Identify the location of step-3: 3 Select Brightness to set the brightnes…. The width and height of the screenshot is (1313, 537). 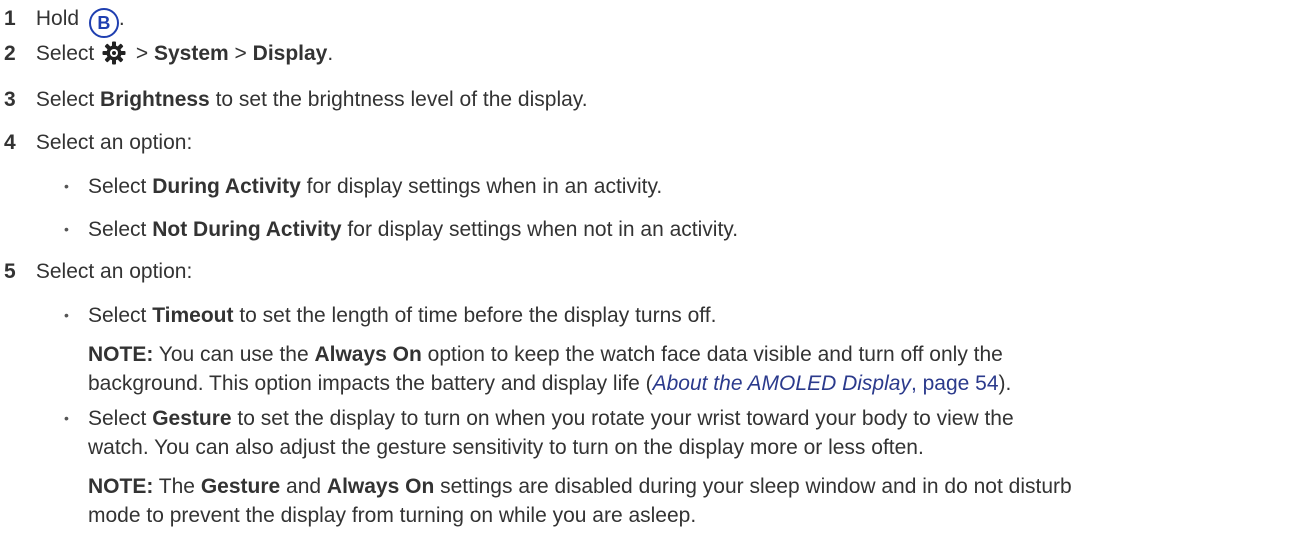
(296, 99).